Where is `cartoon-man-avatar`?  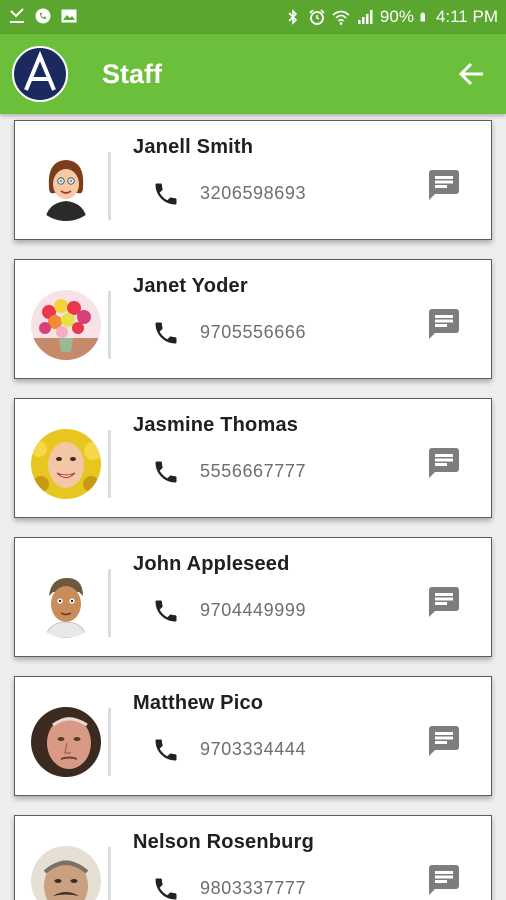
cartoon-man-avatar is located at coordinates (66, 603).